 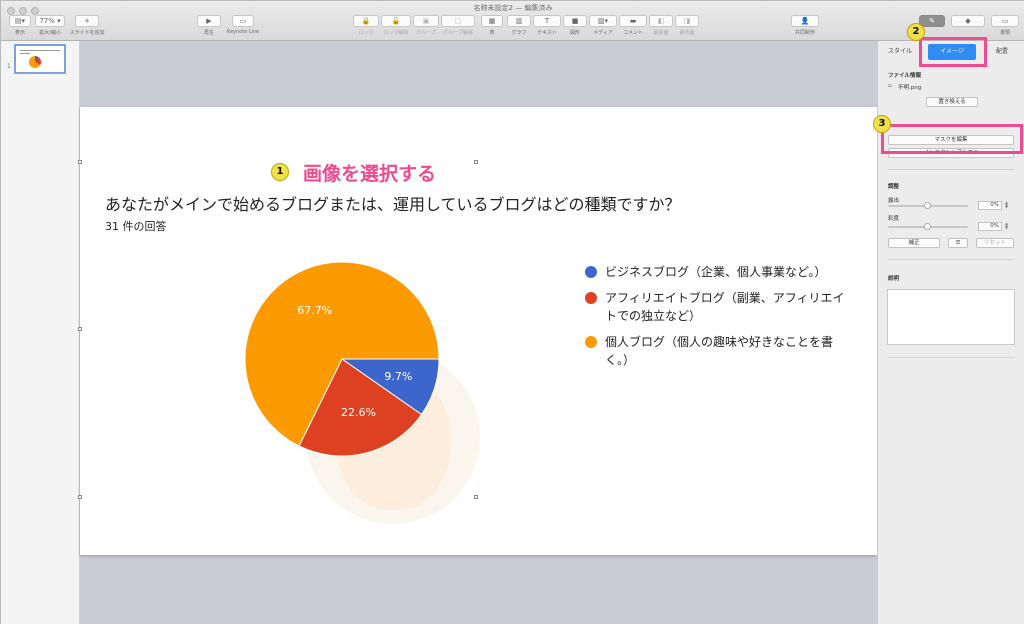 What do you see at coordinates (50, 33) in the screenshot?
I see `zoom-label: 拡大/縮小` at bounding box center [50, 33].